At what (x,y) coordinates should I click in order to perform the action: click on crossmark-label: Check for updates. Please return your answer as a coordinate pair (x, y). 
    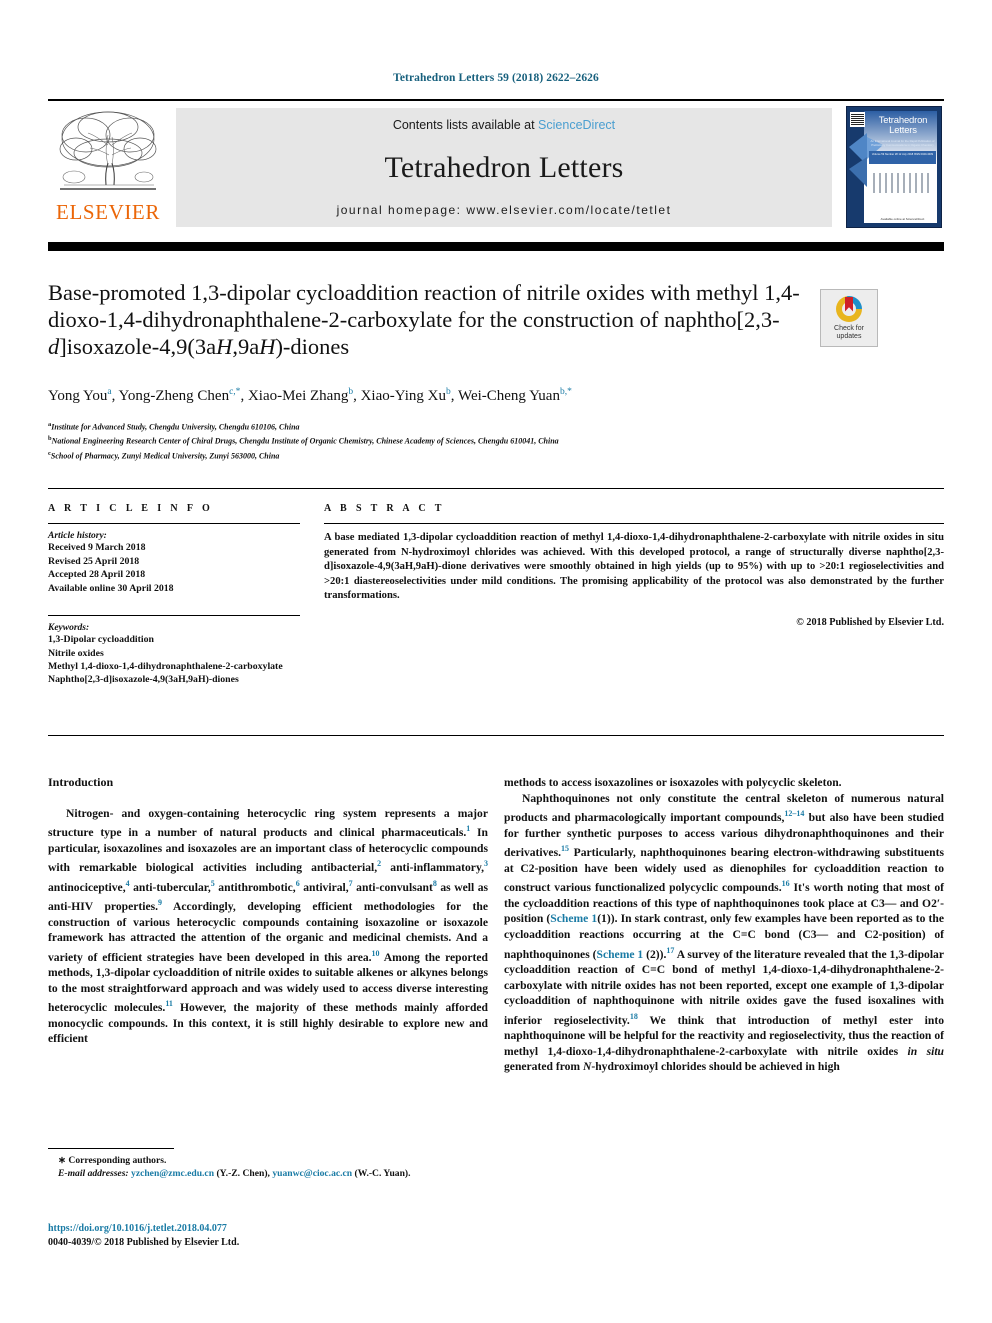
    Looking at the image, I should click on (849, 333).